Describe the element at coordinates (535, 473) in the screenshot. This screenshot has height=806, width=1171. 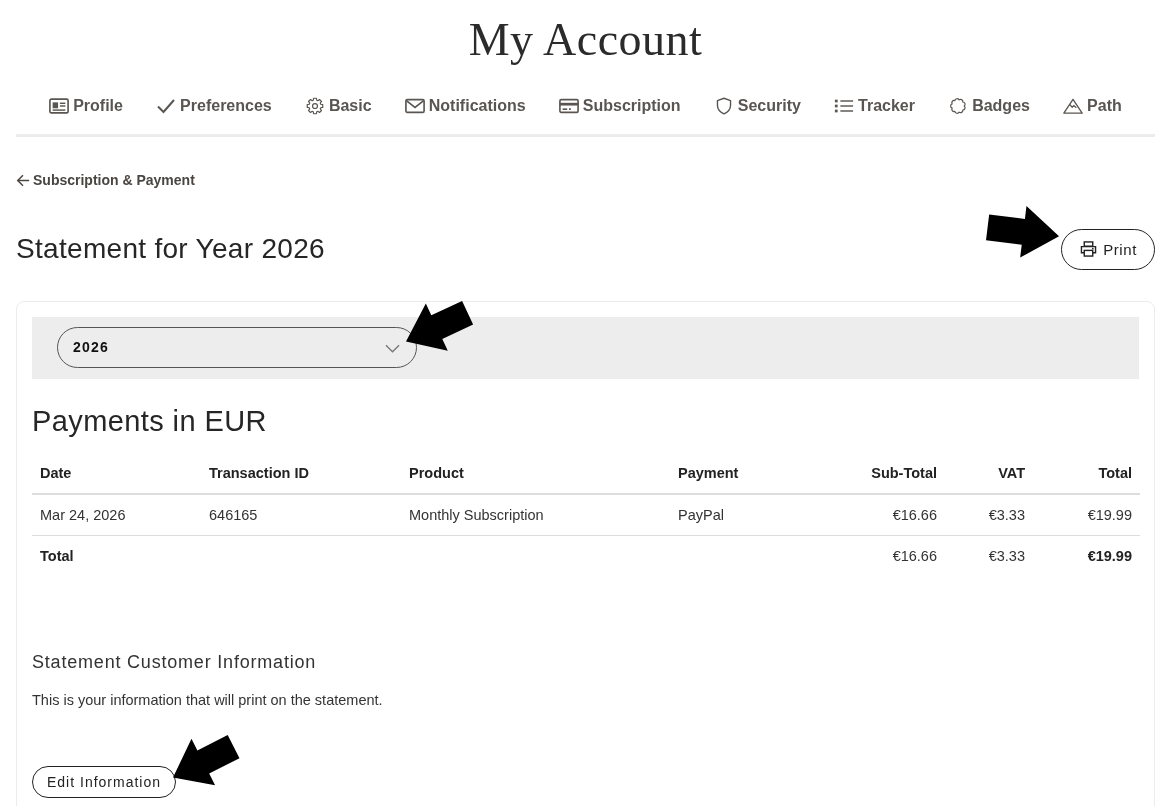
I see `column-header: Product` at that location.